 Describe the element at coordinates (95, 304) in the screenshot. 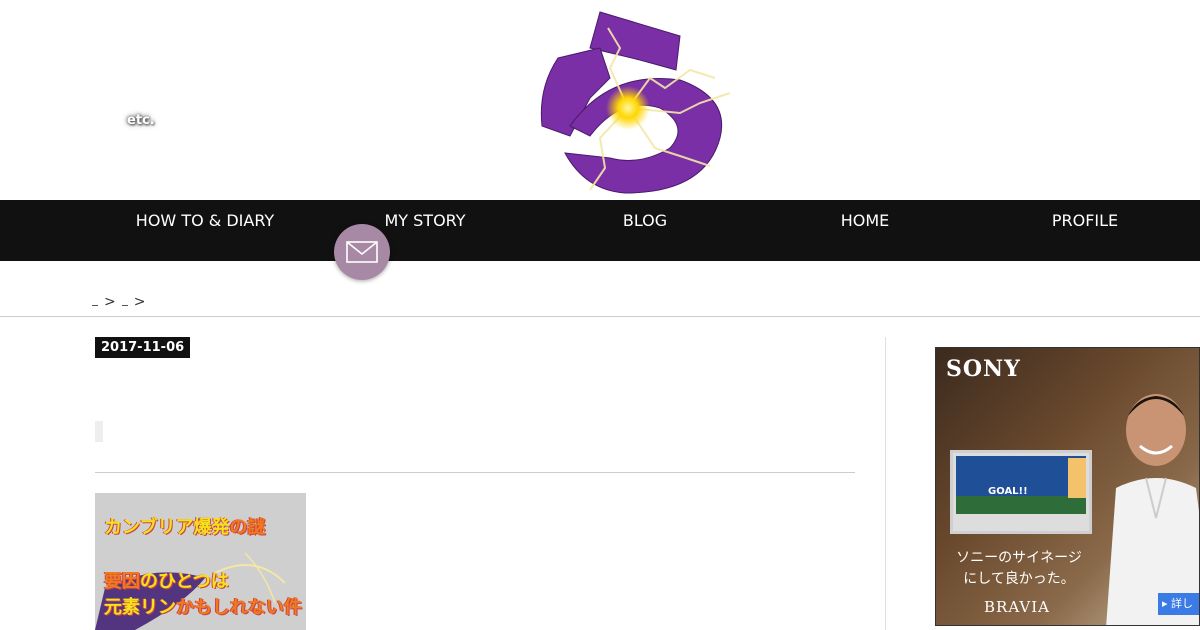

I see `breadcrumb-home-link` at that location.